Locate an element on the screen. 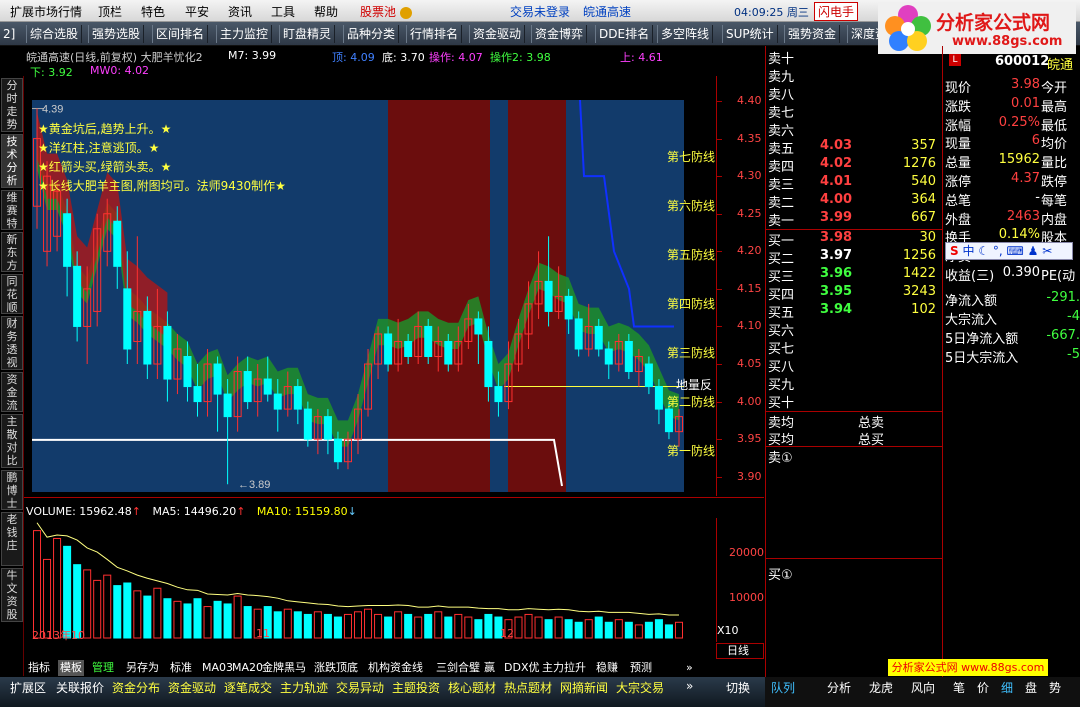 This screenshot has height=707, width=1080. sell1-detail: 卖① is located at coordinates (780, 456).